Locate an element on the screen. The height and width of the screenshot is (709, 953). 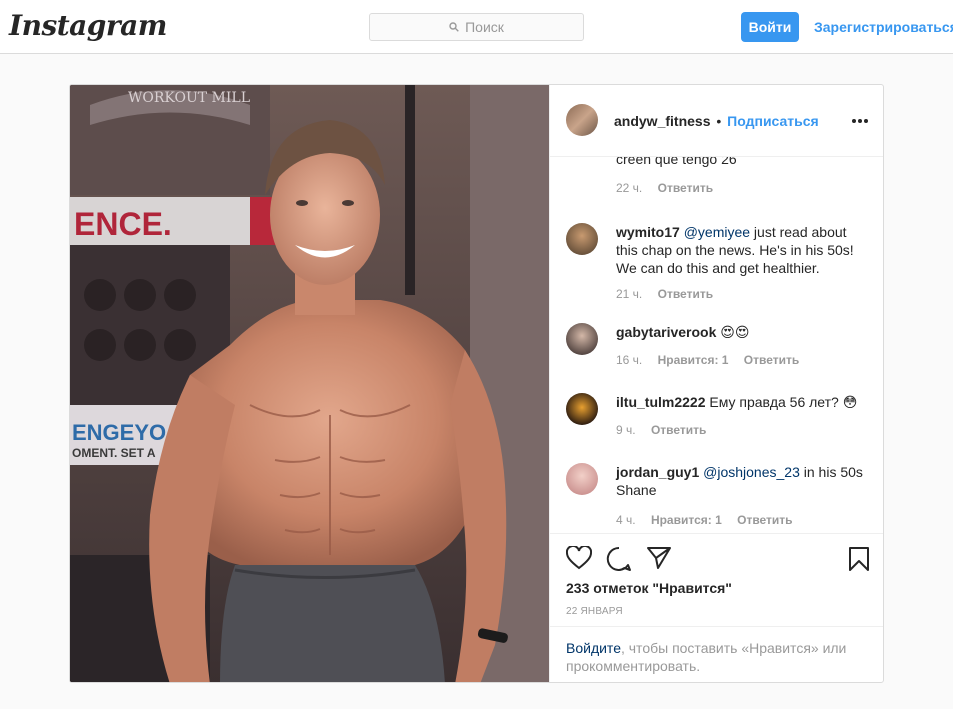
signup-link: Зарегистрироваться is located at coordinates (883, 27).